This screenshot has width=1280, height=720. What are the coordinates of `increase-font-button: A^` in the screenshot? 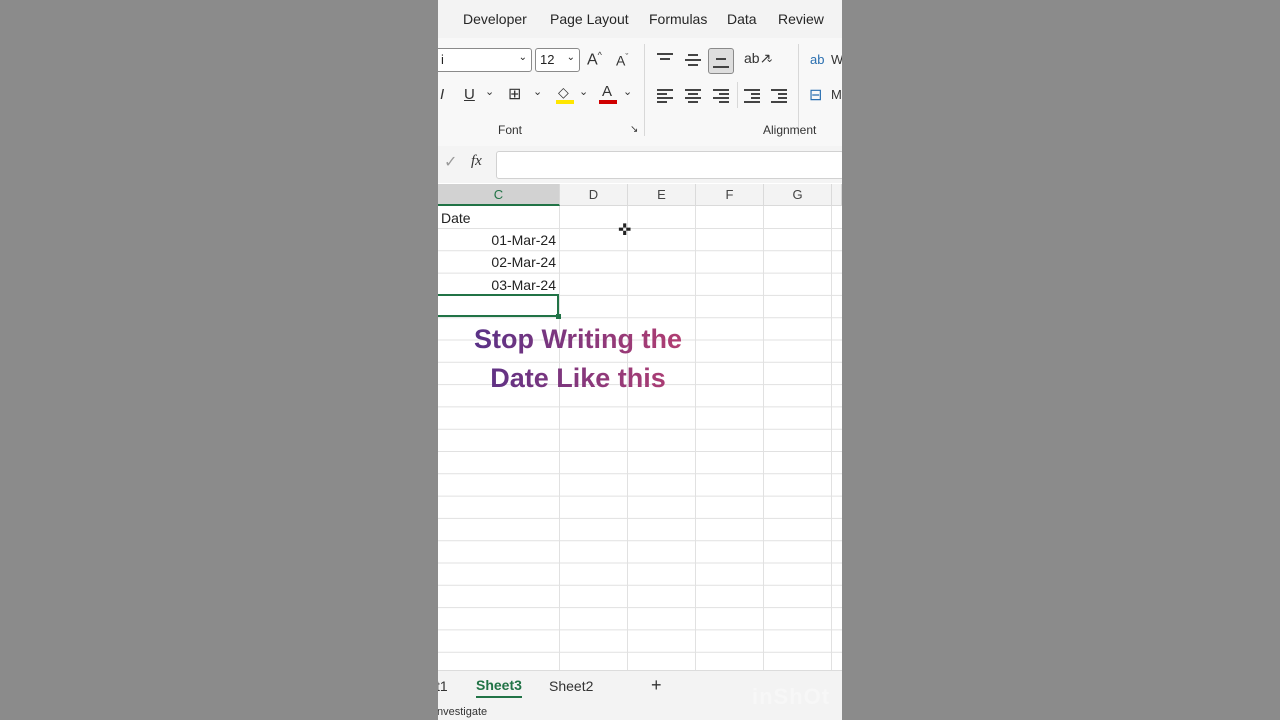 It's located at (594, 59).